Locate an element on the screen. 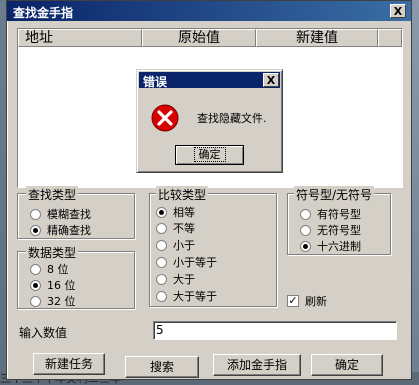  add-cheat-button: 添加金手指 is located at coordinates (257, 365).